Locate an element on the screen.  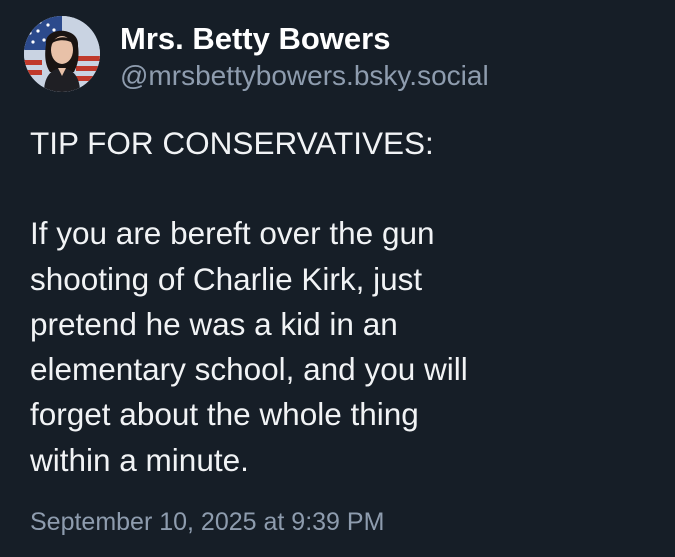
avatar-image is located at coordinates (62, 54).